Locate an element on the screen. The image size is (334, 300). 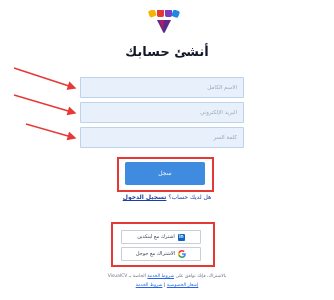
google-icon is located at coordinates (182, 254).